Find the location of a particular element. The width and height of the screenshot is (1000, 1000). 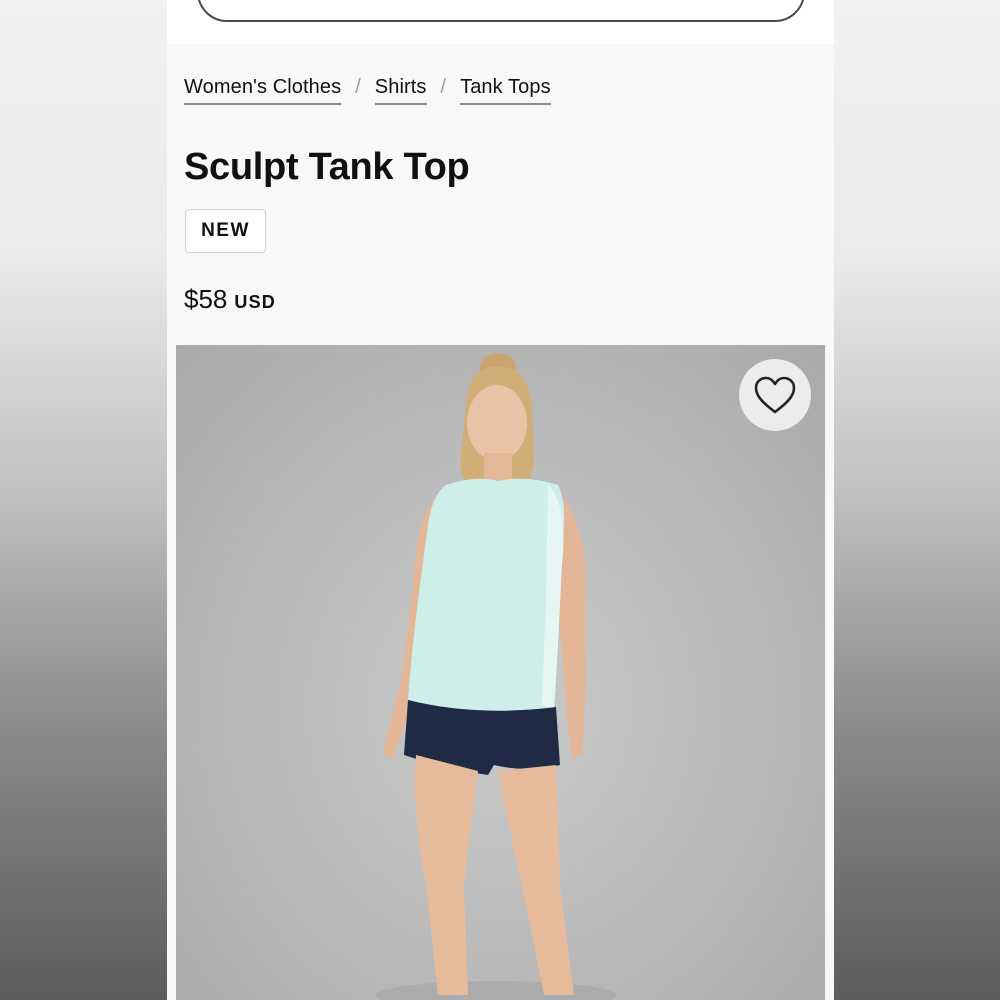

header-bar is located at coordinates (500, 22).